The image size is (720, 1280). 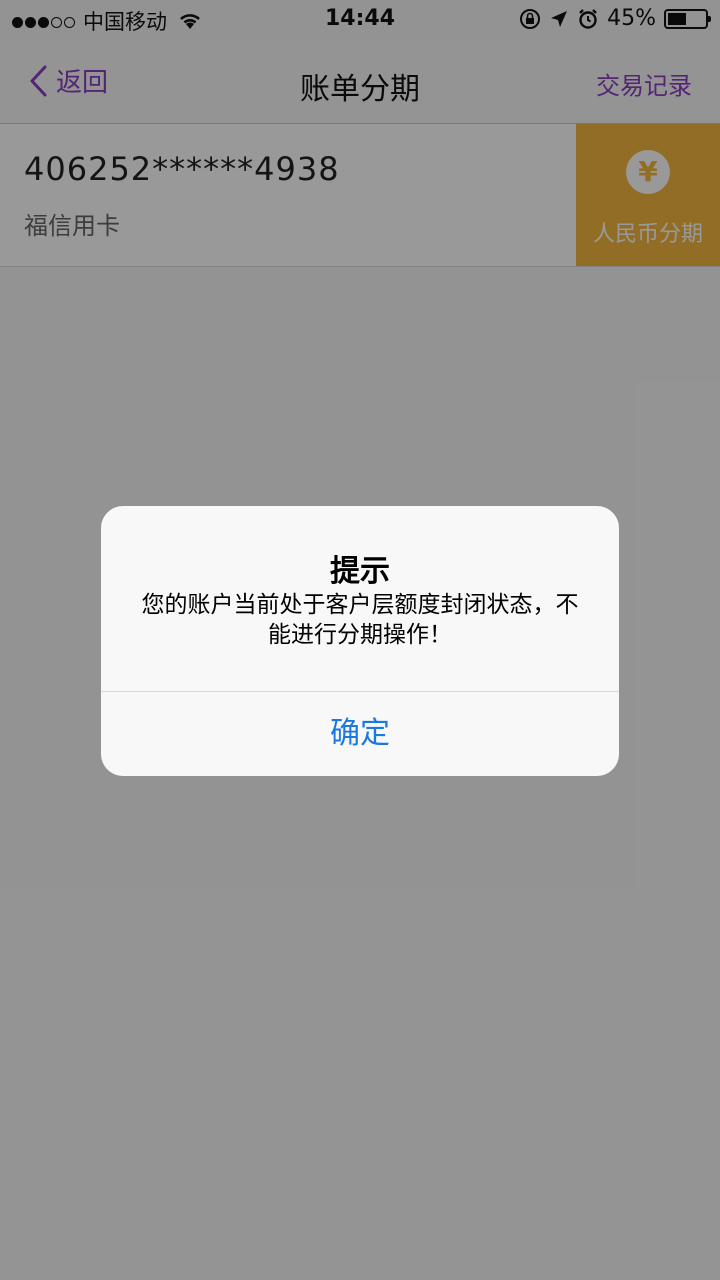 I want to click on alert-title: 提示, so click(x=360, y=571).